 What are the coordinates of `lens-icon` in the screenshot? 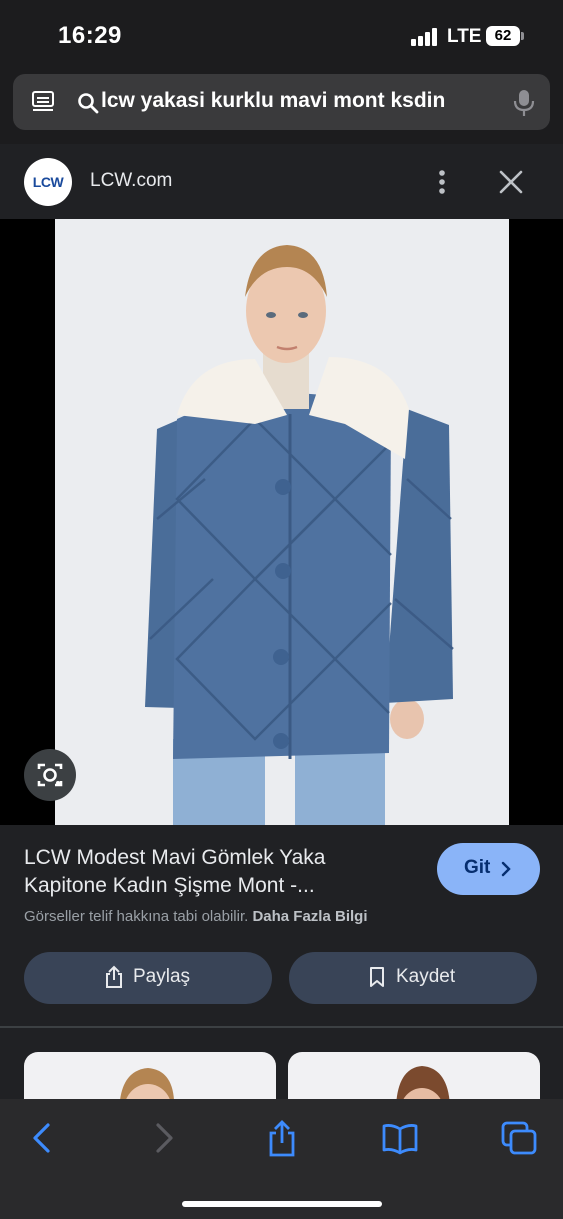 It's located at (50, 775).